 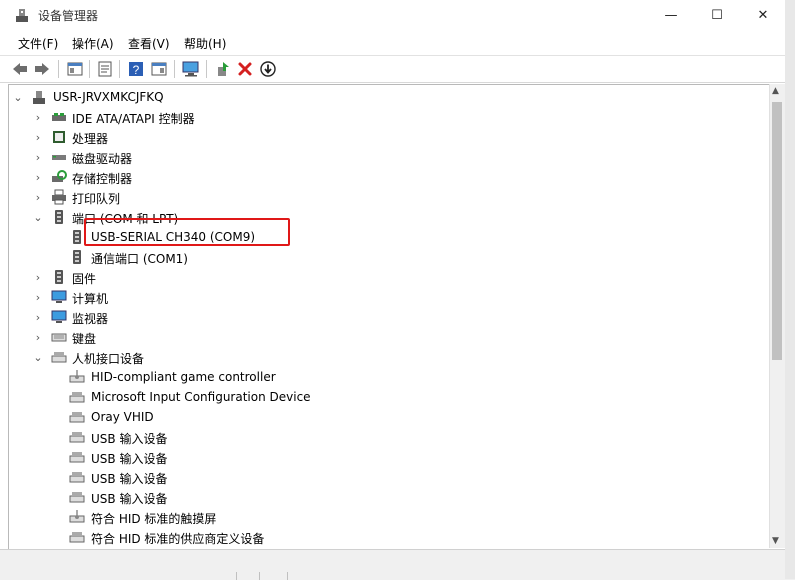 What do you see at coordinates (205, 43) in the screenshot?
I see `menu-help: 帮助(H)` at bounding box center [205, 43].